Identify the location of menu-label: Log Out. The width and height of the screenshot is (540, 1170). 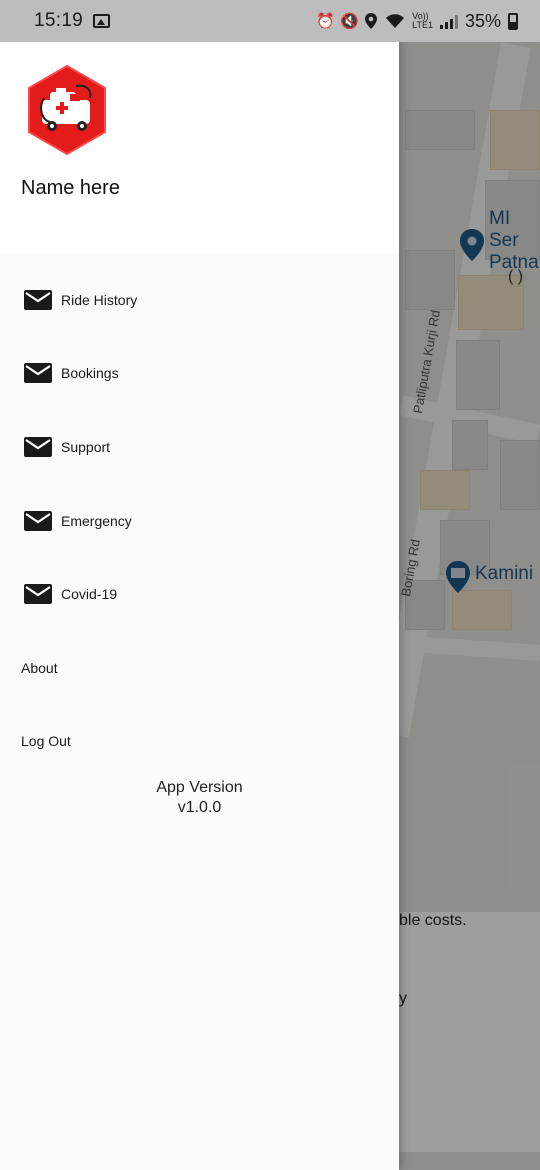
(46, 741).